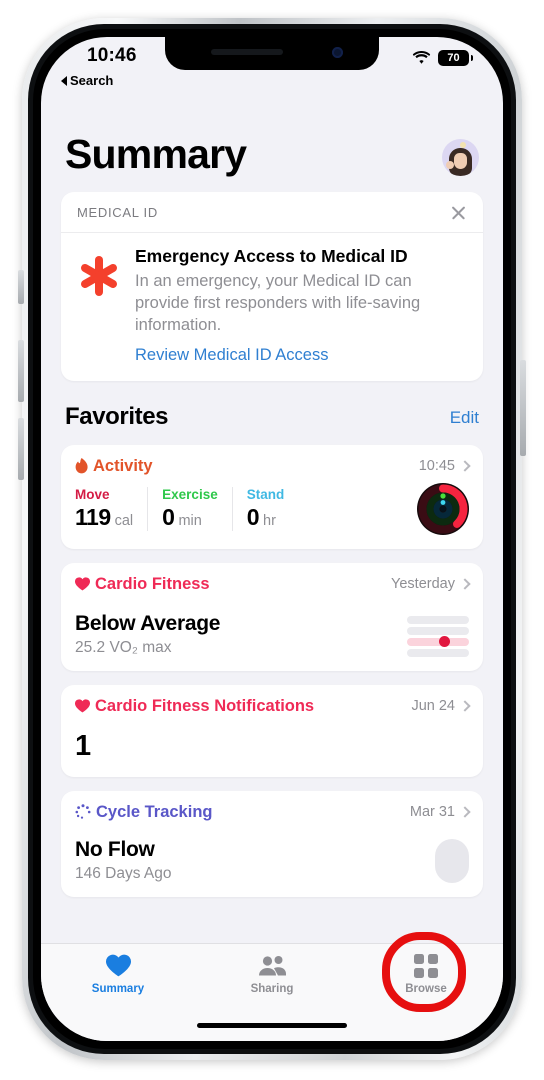  I want to click on cycle-tracking-title: Cycle Tracking, so click(154, 811).